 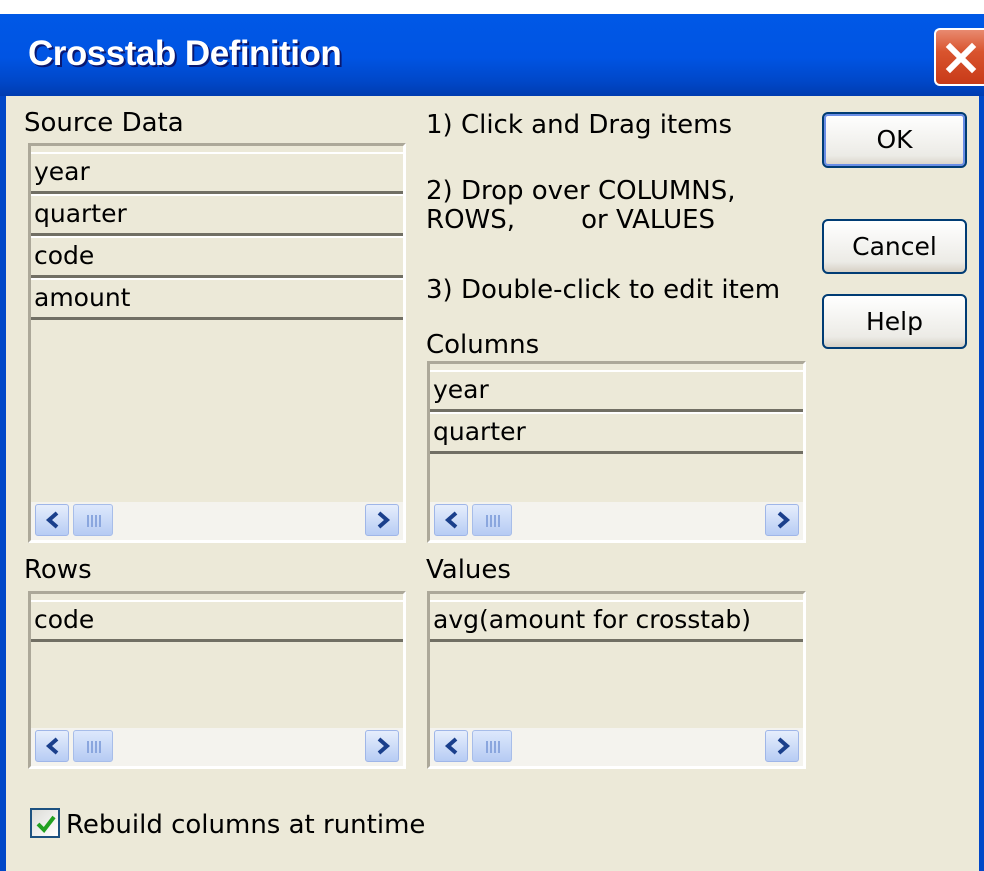 I want to click on rows-label: Rows, so click(x=58, y=570).